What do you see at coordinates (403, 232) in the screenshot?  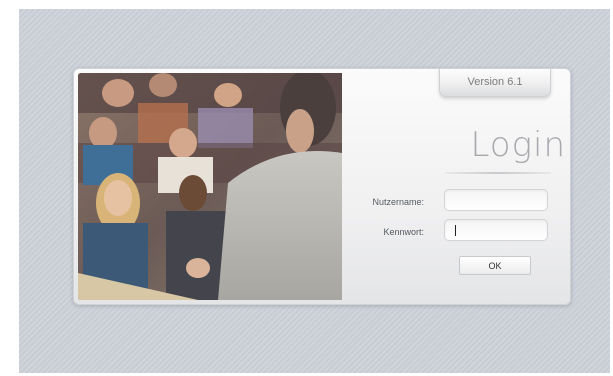 I see `password-label: Kennwort:` at bounding box center [403, 232].